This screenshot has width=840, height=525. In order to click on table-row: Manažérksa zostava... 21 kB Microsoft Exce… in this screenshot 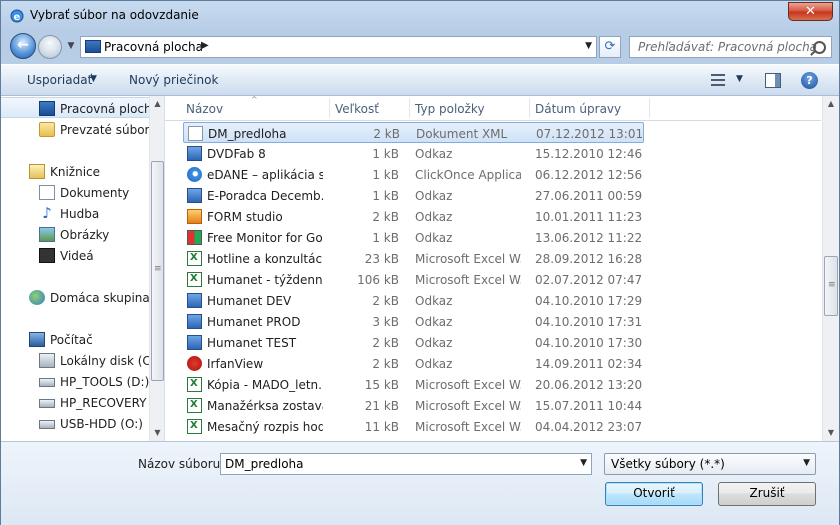, I will do `click(413, 405)`.